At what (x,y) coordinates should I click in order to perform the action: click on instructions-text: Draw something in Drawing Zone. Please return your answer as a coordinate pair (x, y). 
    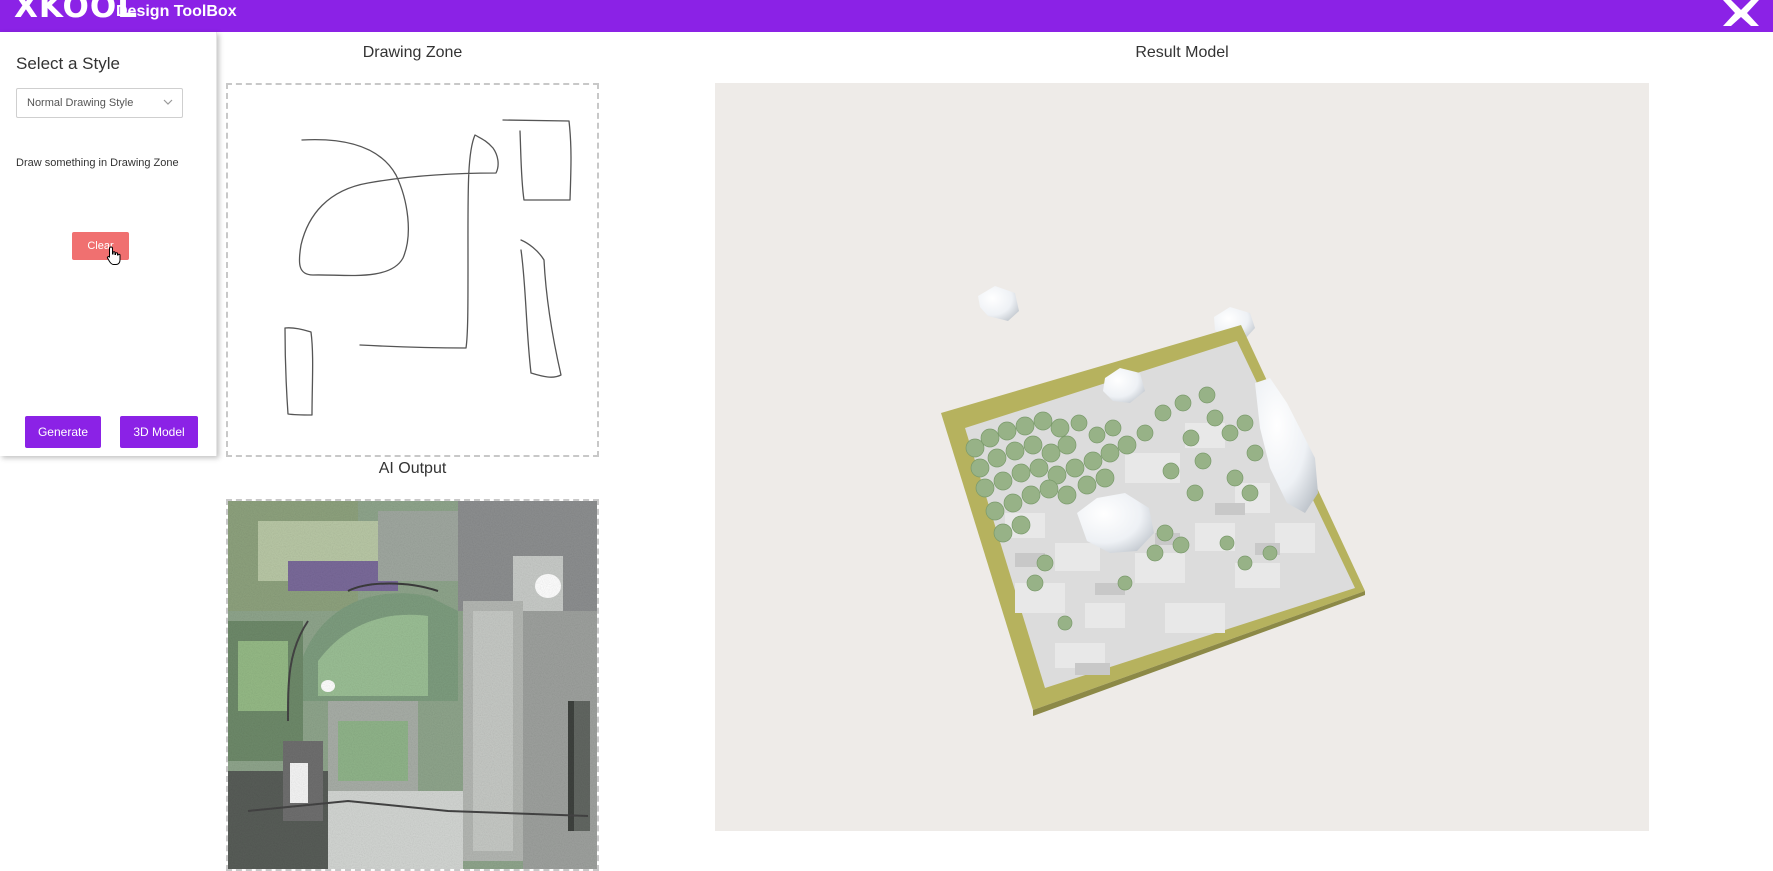
    Looking at the image, I should click on (97, 163).